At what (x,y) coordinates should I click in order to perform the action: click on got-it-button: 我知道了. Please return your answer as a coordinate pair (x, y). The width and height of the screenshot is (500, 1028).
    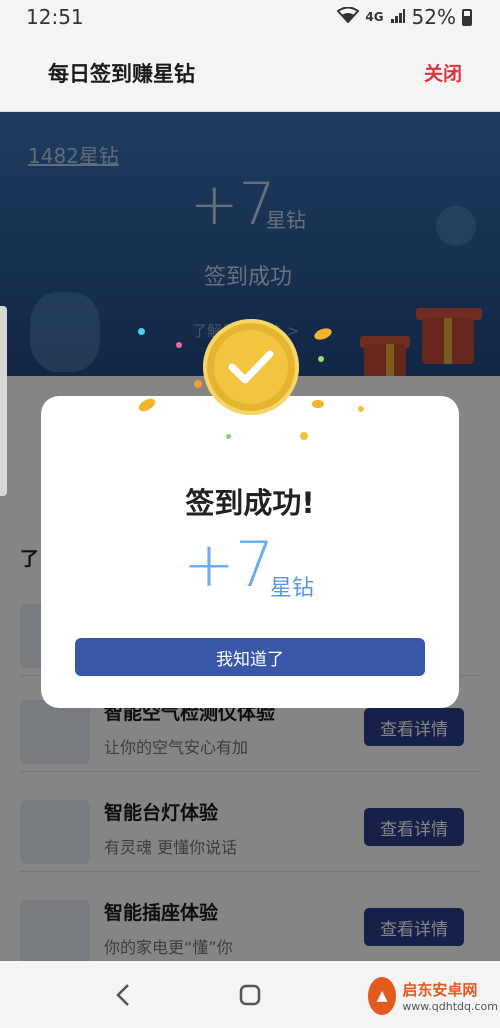
    Looking at the image, I should click on (250, 657).